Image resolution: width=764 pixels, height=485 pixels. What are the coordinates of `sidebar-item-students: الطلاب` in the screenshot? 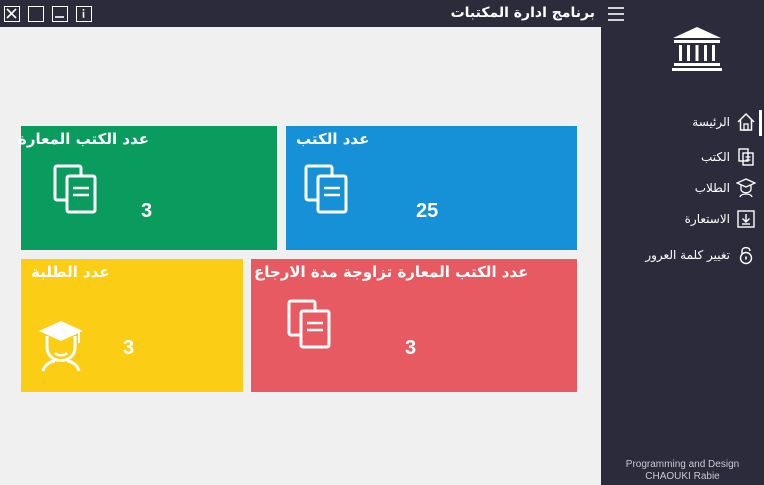 It's located at (725, 188).